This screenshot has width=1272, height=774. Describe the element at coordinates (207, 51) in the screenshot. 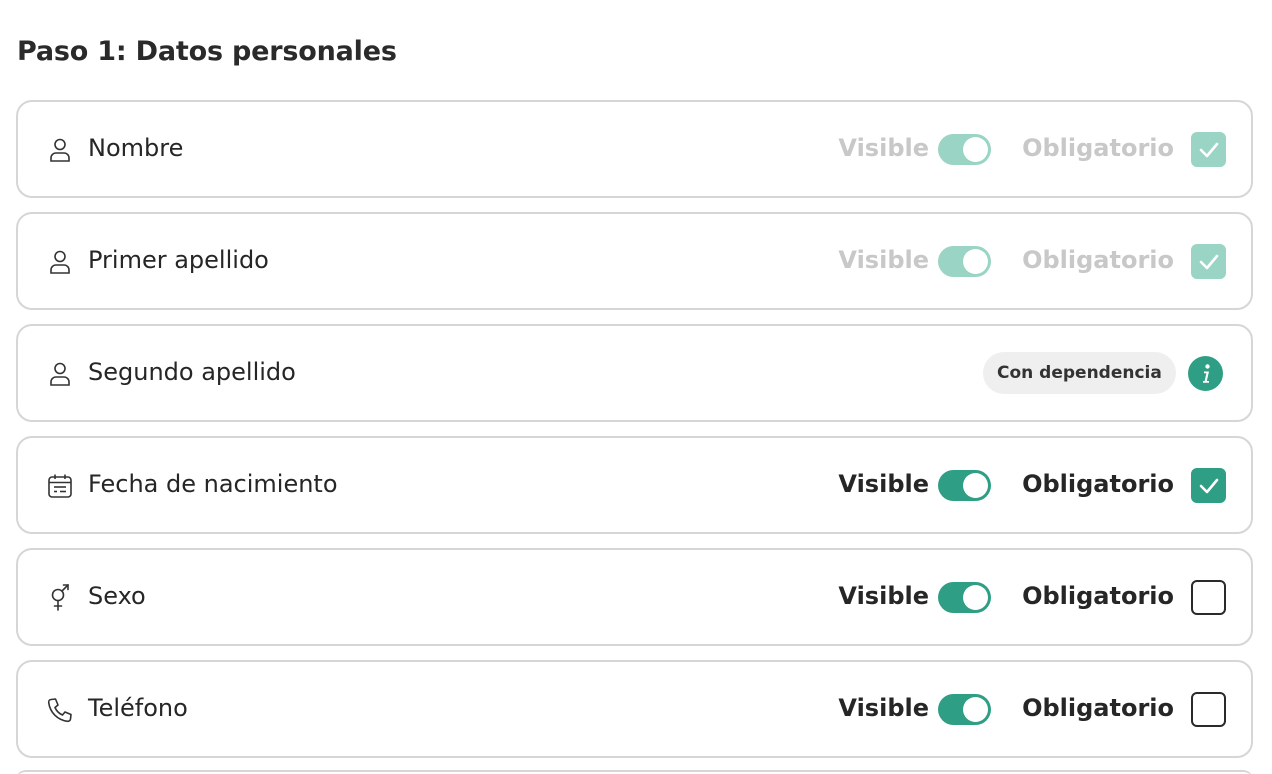

I see `page-title: Paso 1: Datos personales` at that location.